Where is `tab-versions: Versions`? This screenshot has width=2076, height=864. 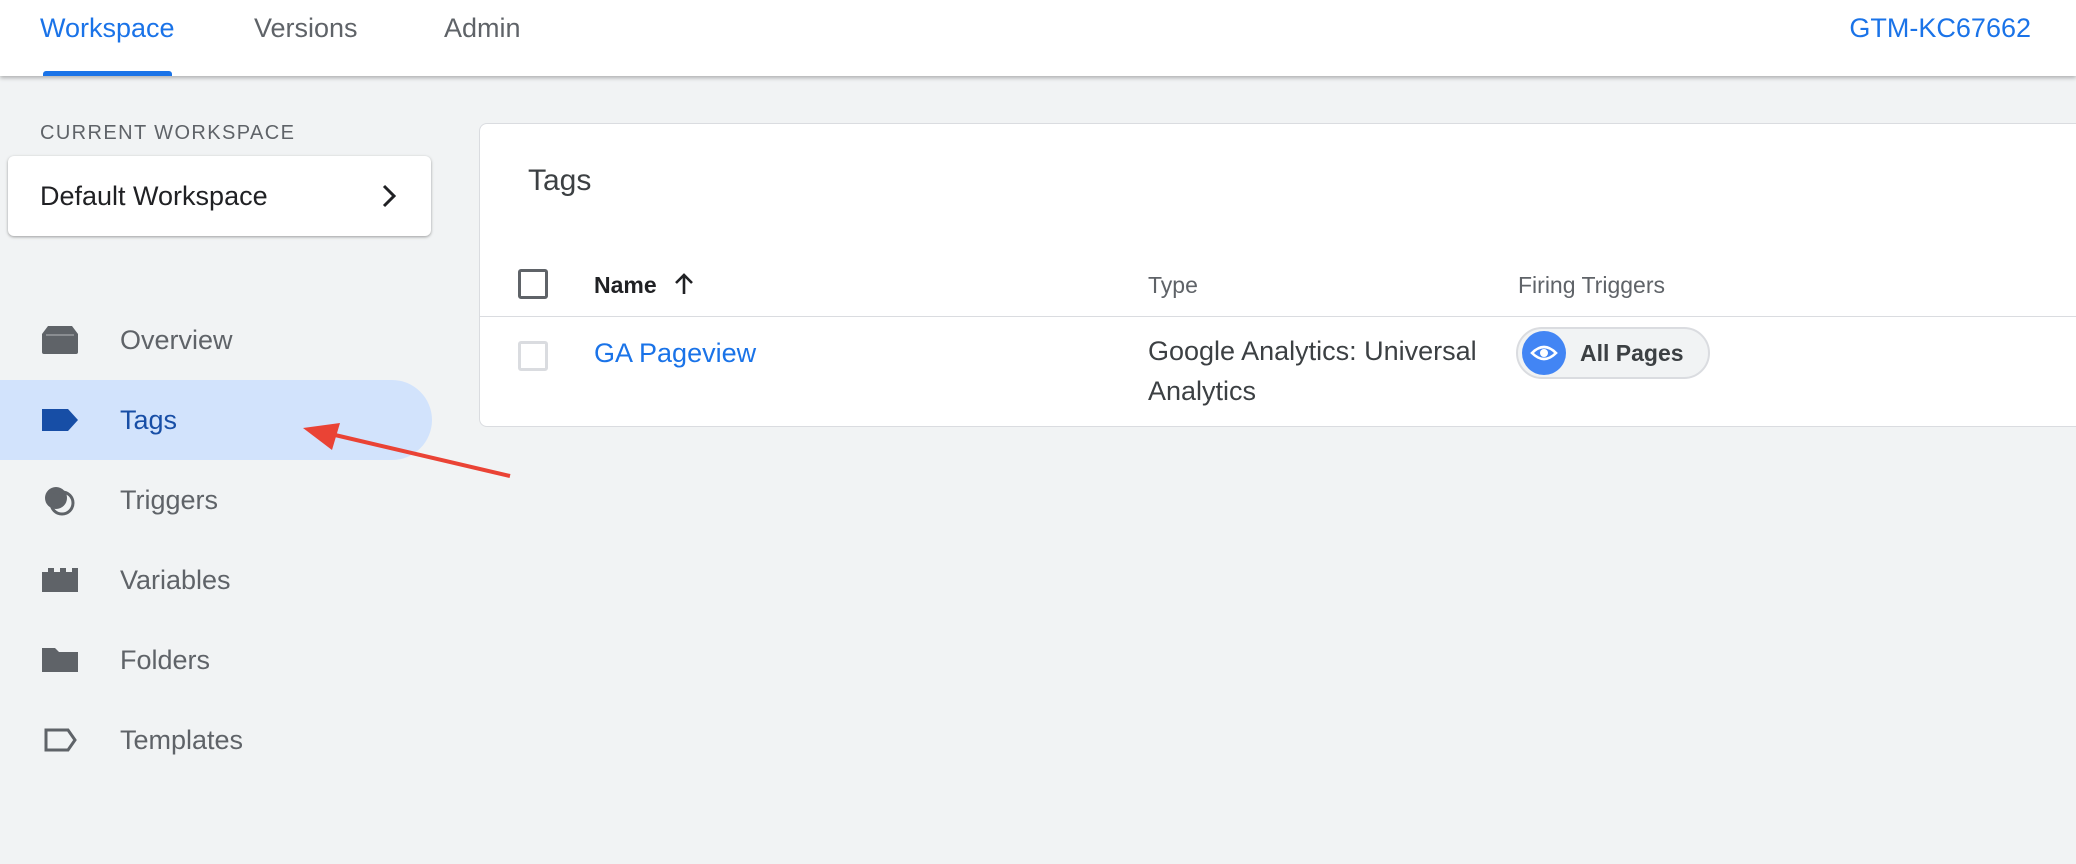 tab-versions: Versions is located at coordinates (306, 38).